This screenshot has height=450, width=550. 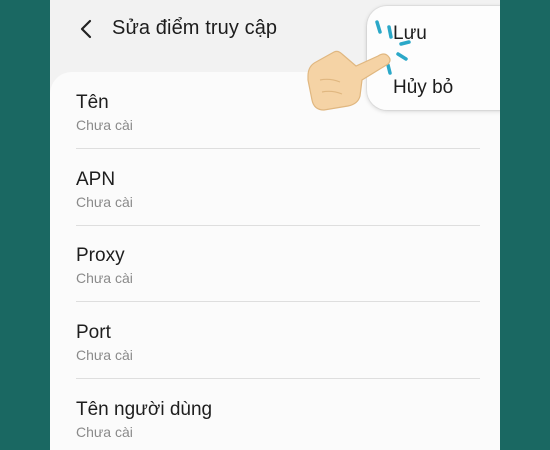 I want to click on page-title: Sửa điểm truy cập, so click(x=195, y=28).